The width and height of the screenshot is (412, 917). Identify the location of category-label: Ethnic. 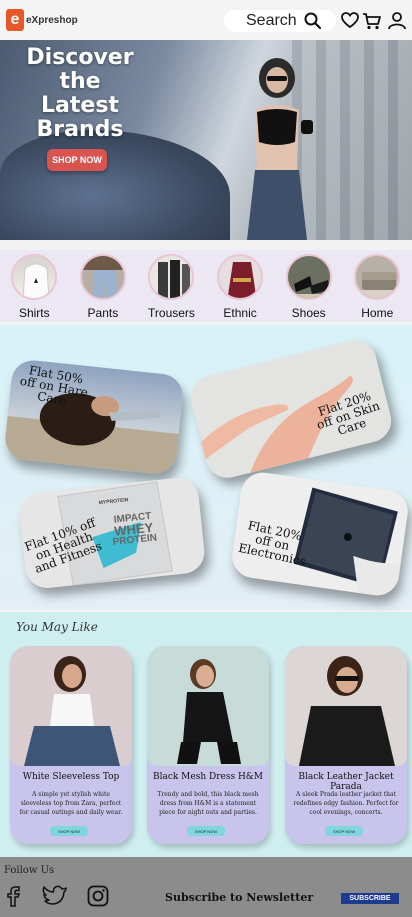
(240, 313).